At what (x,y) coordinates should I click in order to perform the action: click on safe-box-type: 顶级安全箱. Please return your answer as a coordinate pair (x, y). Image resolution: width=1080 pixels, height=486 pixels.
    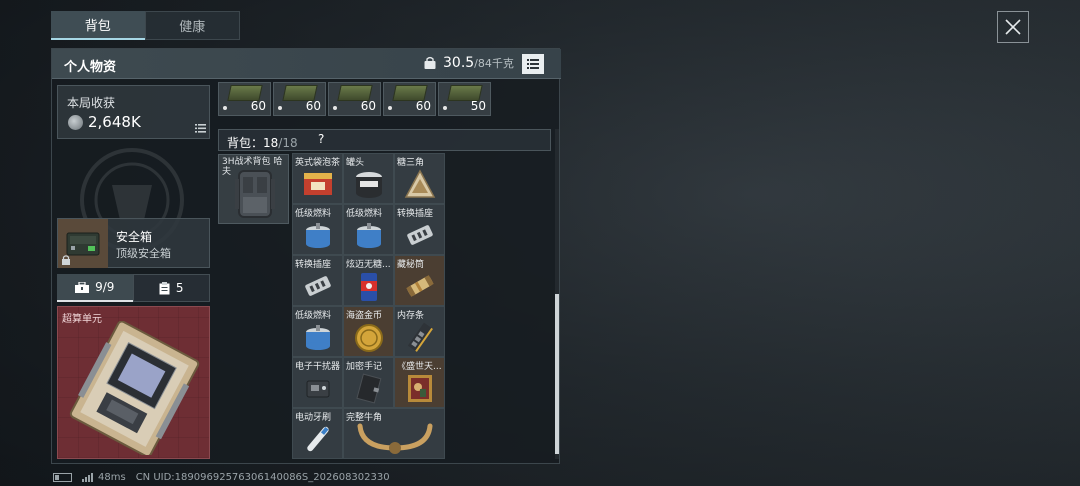
    Looking at the image, I should click on (143, 253).